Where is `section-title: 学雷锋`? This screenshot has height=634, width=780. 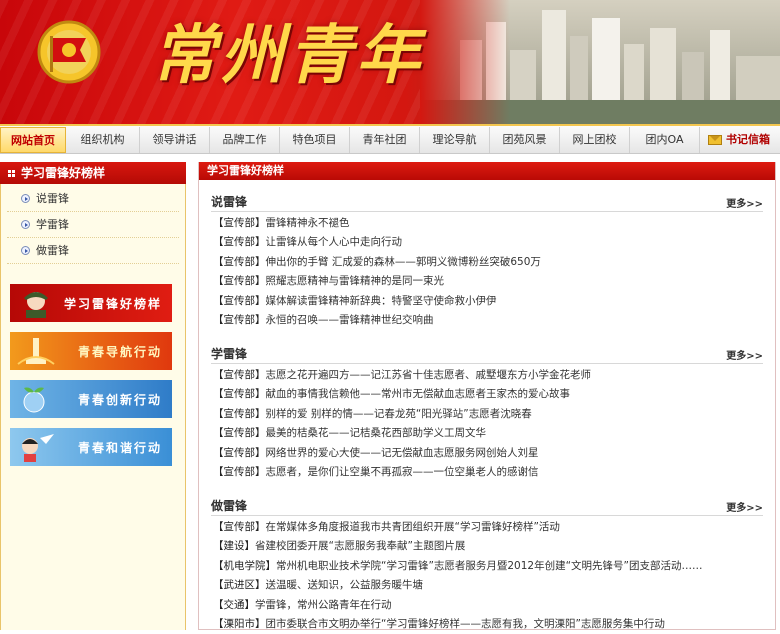
section-title: 学雷锋 is located at coordinates (229, 354).